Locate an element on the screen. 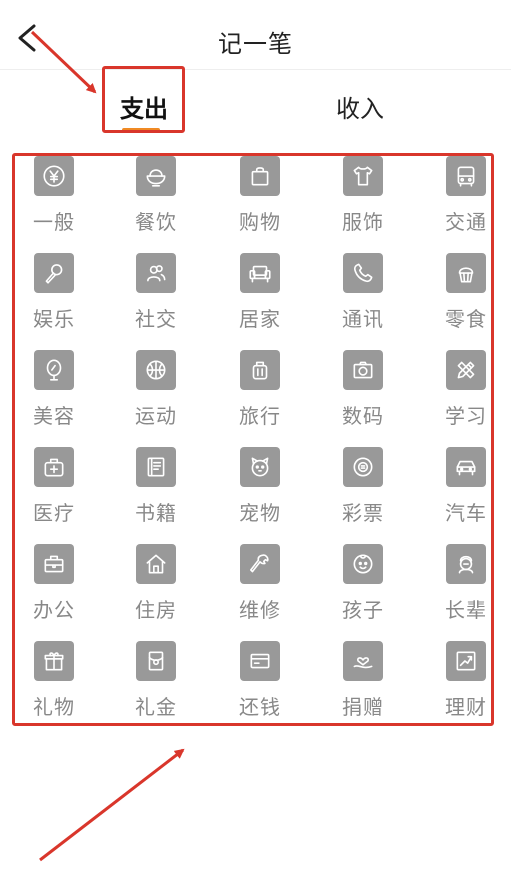  category-label: 运动 is located at coordinates (156, 416).